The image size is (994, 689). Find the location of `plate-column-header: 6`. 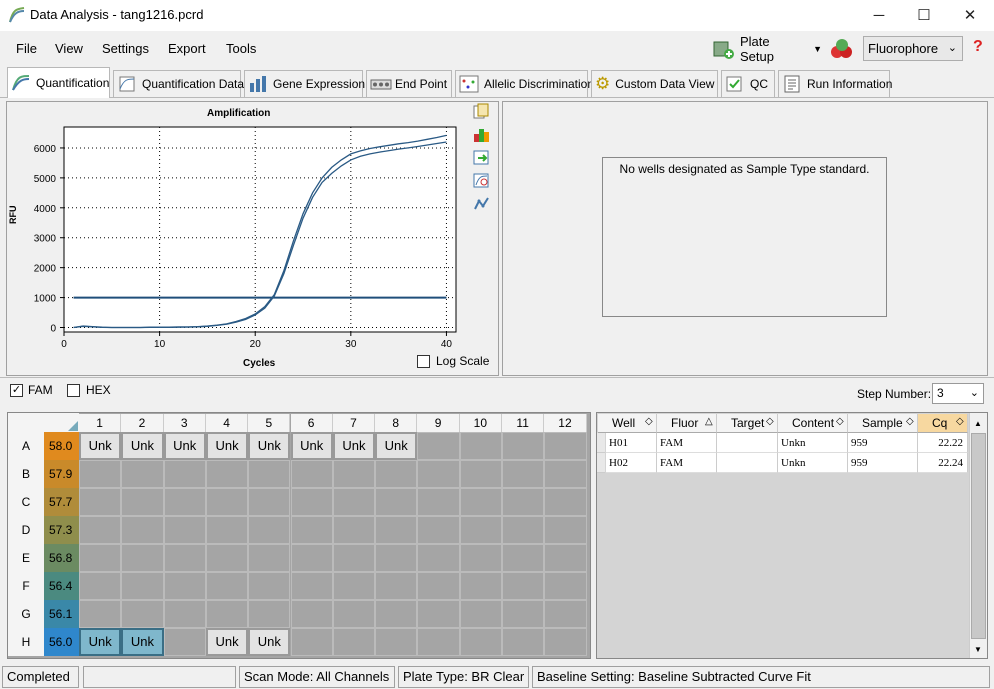

plate-column-header: 6 is located at coordinates (311, 423).